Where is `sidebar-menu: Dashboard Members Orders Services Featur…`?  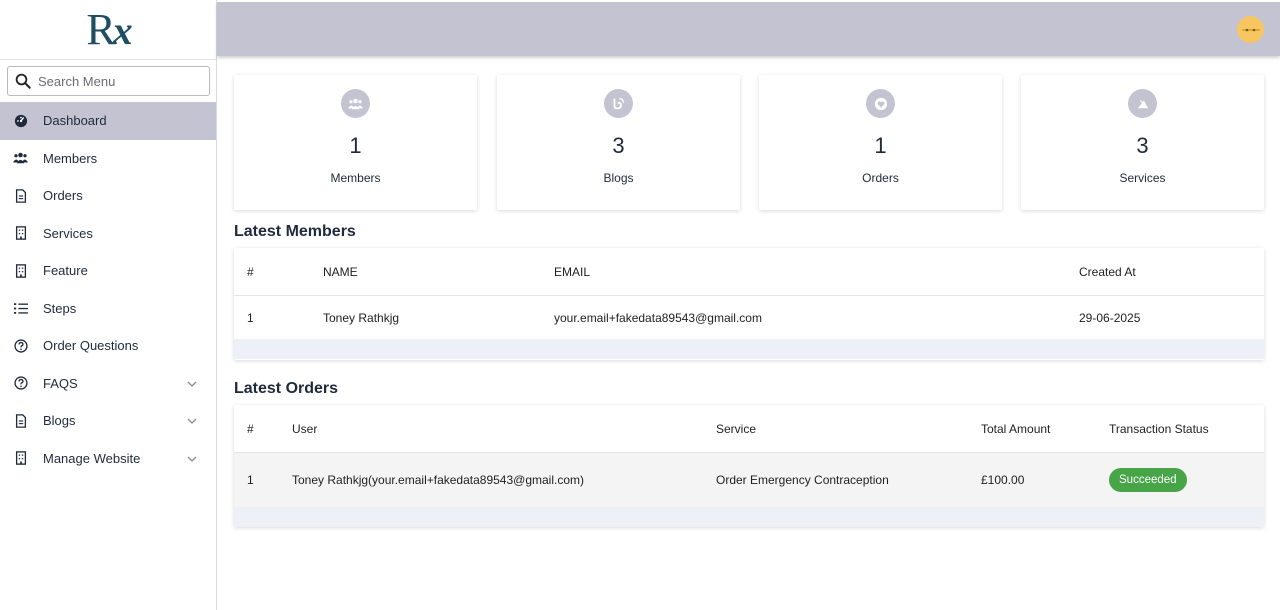
sidebar-menu: Dashboard Members Orders Services Featur… is located at coordinates (108, 289).